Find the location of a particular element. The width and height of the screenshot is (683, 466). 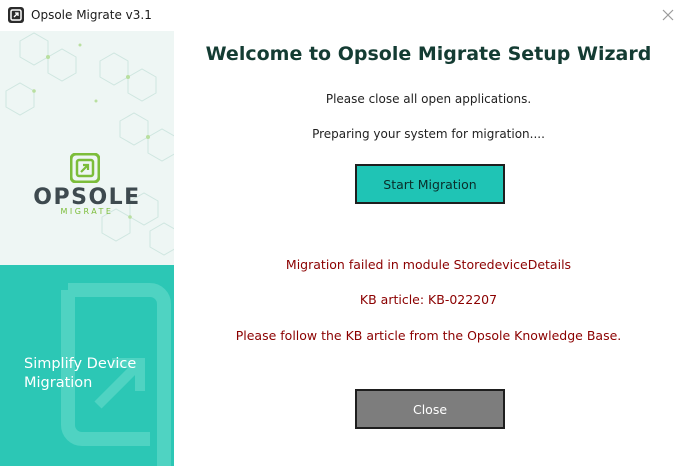

page-title: Welcome to Opsole Migrate Setup Wizard is located at coordinates (428, 54).